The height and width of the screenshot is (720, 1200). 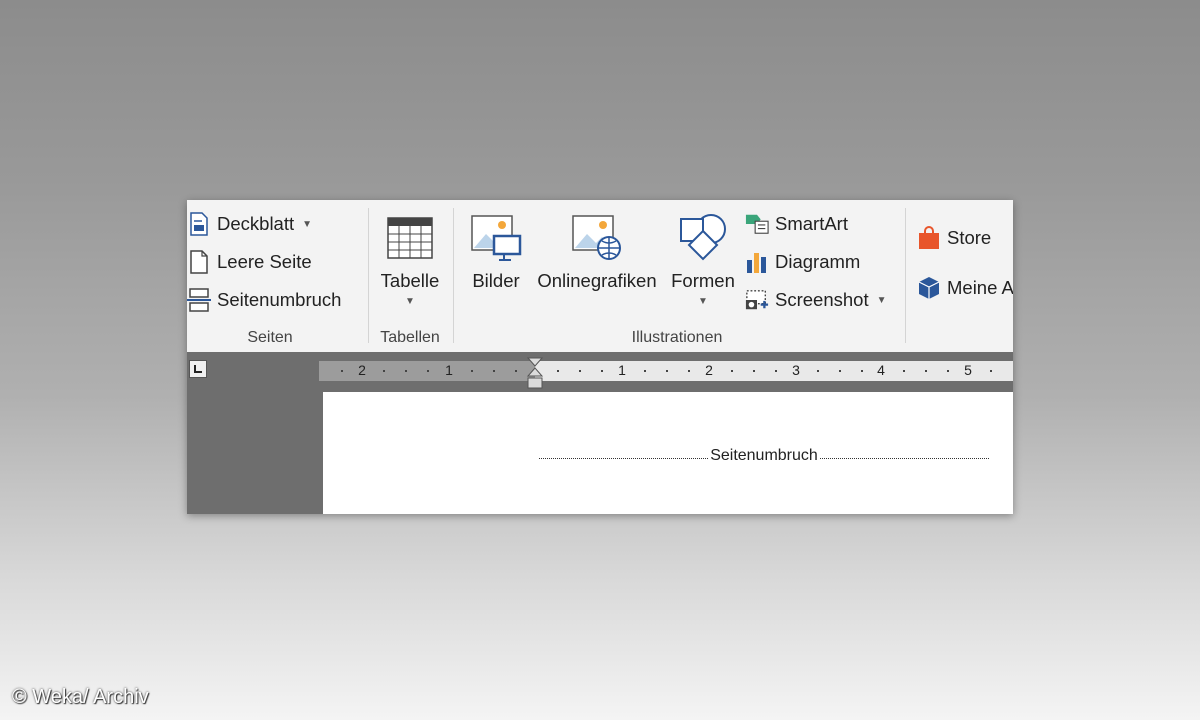 What do you see at coordinates (811, 223) in the screenshot?
I see `smartart-label: SmartArt` at bounding box center [811, 223].